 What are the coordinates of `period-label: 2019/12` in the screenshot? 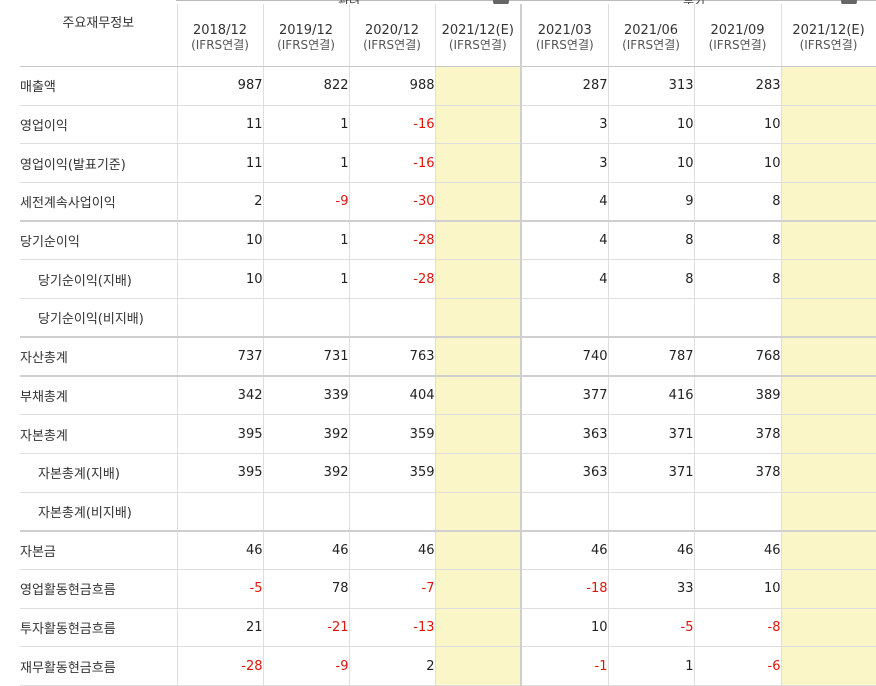 It's located at (305, 30).